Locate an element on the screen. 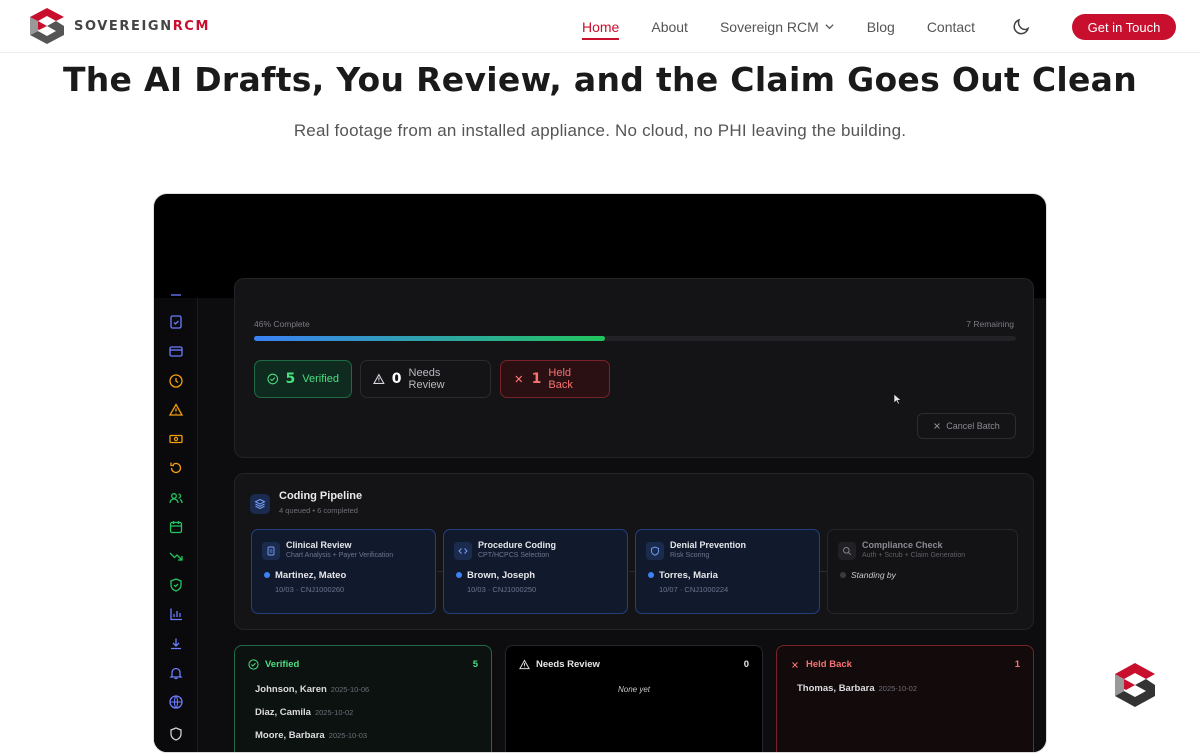 The height and width of the screenshot is (753, 1200). held-back-pill: 1 Held Back is located at coordinates (555, 379).